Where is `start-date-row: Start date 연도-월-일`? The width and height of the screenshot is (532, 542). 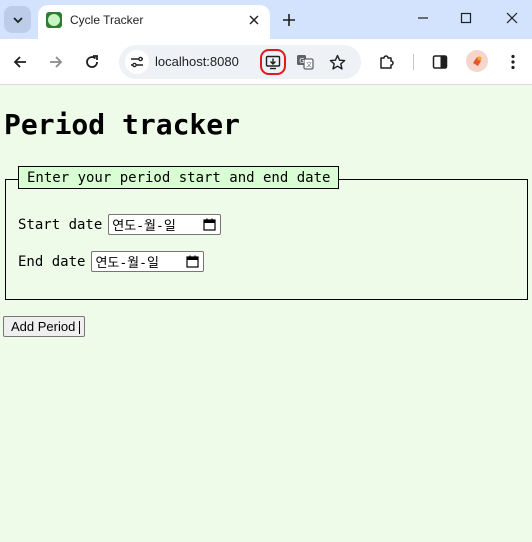 start-date-row: Start date 연도-월-일 is located at coordinates (120, 224).